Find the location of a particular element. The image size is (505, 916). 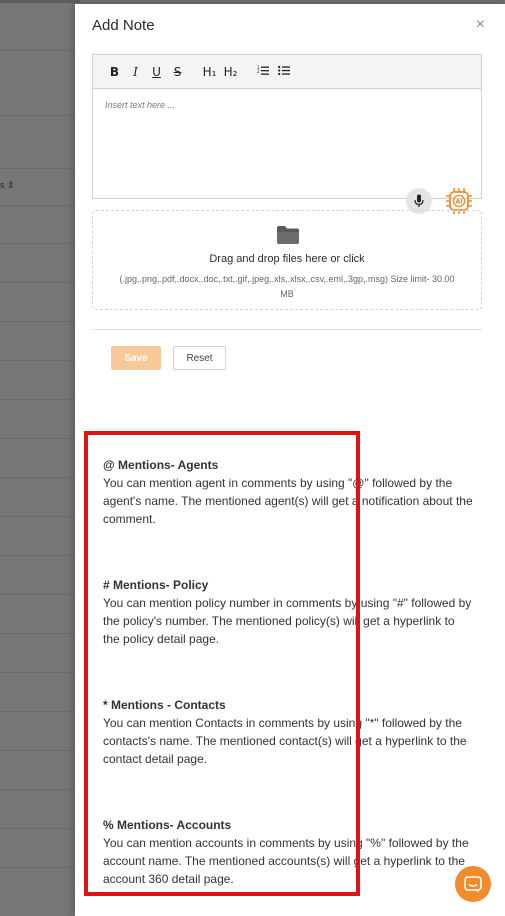

background-top-bar is located at coordinates (40, 1).